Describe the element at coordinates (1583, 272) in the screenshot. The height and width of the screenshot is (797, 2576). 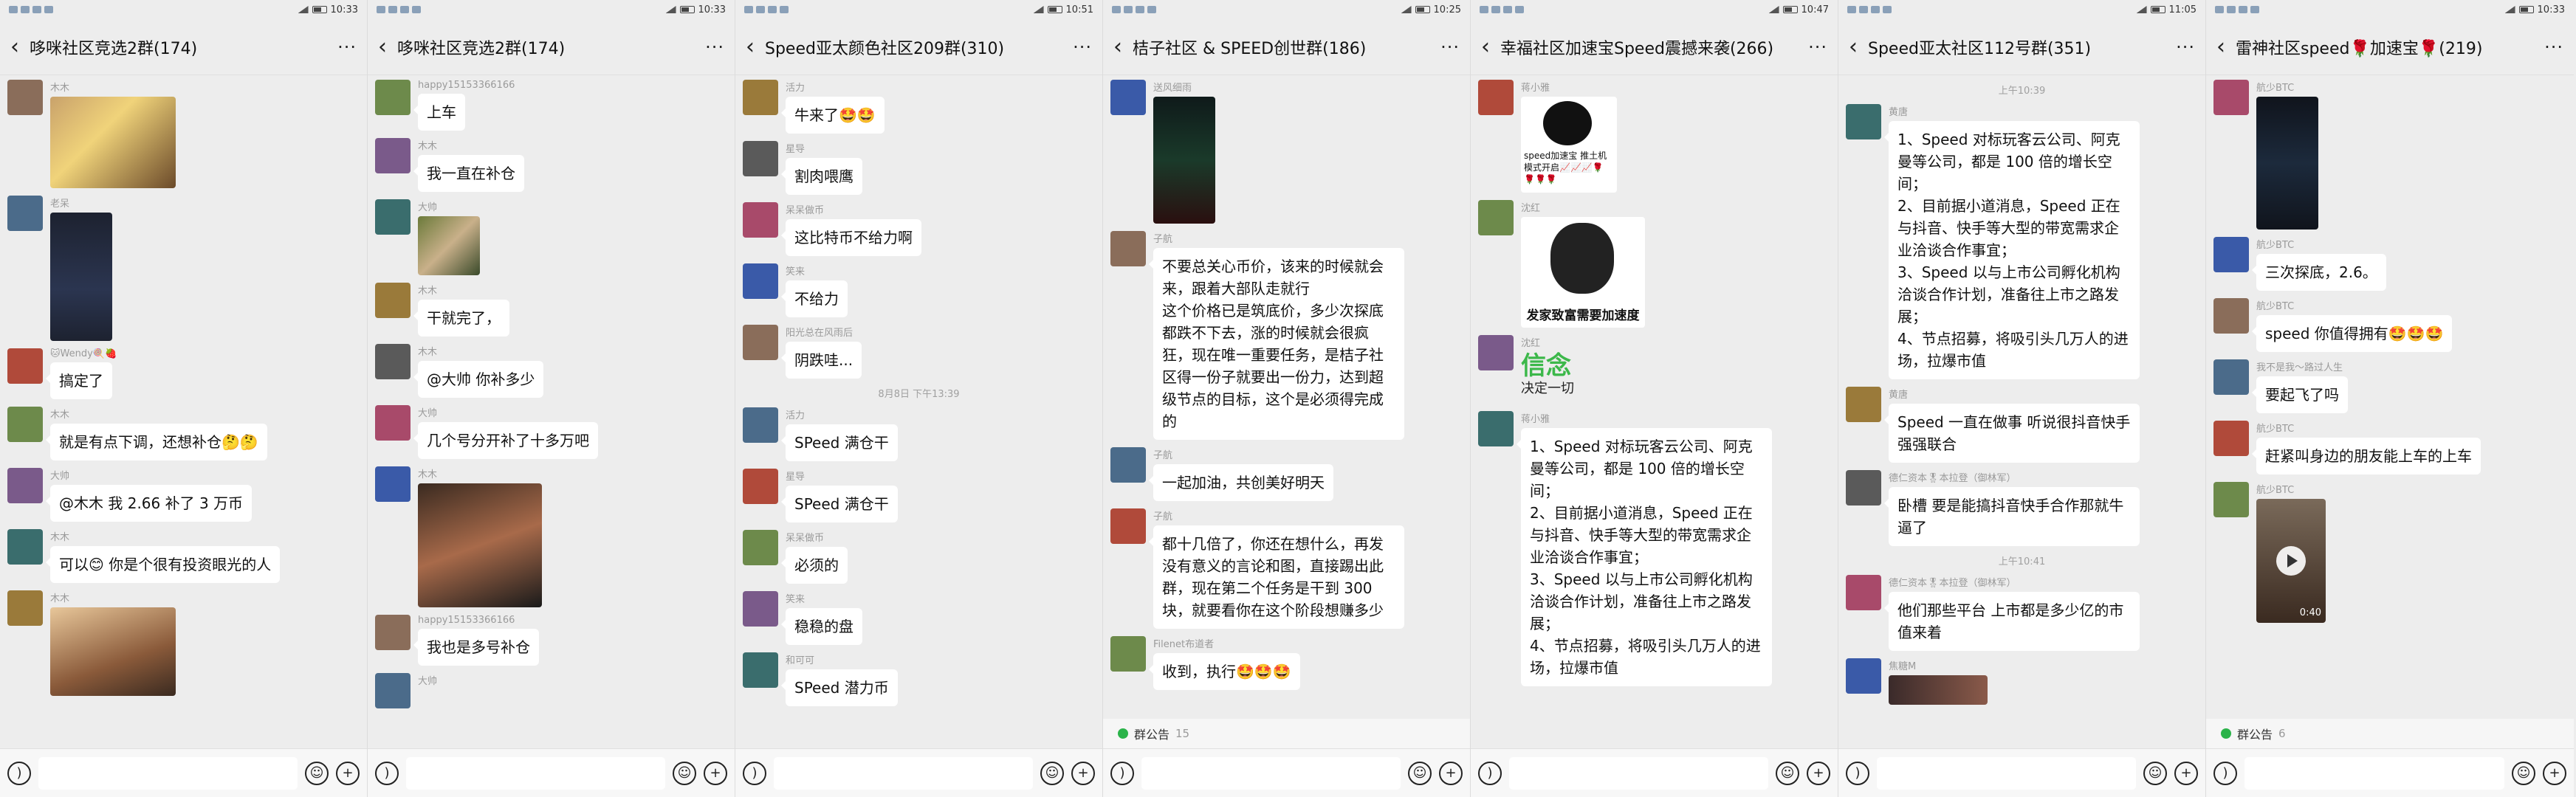
I see `message-image: 发家致富需要加速度` at that location.